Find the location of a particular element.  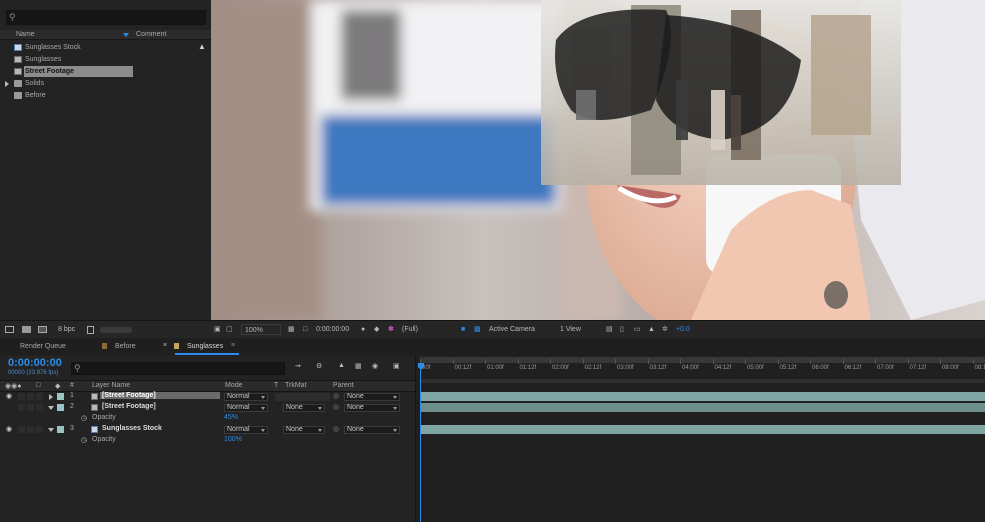

opacity-value: 100% is located at coordinates (233, 439).